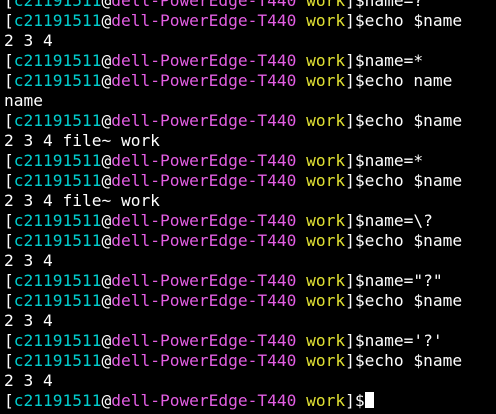  I want to click on output-text: 2 3 4 file~ work, so click(82, 200).